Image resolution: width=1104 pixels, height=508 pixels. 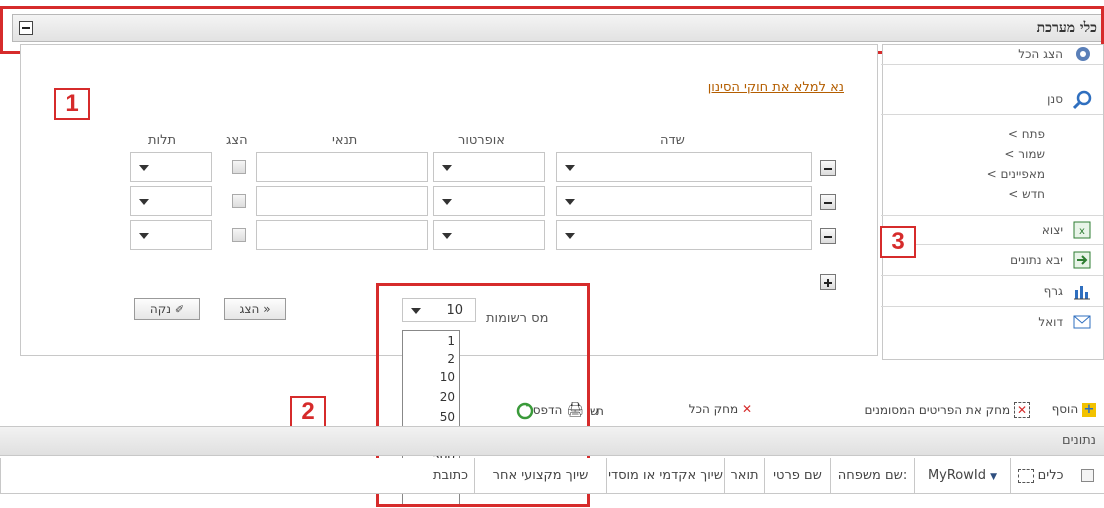 I want to click on sidebar-item-new: < חדש, so click(x=1026, y=194).